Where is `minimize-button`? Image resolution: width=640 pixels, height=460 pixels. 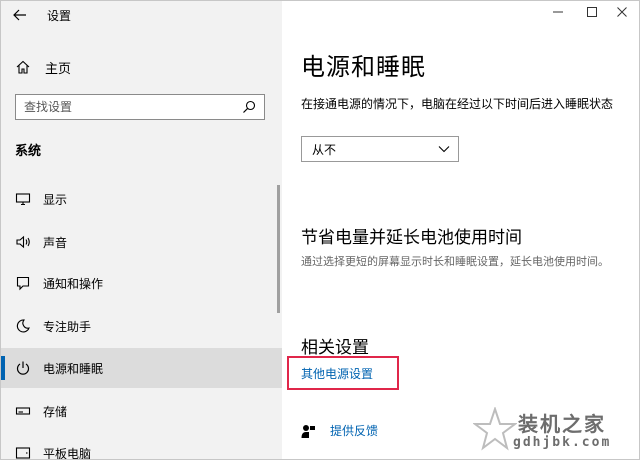
minimize-button is located at coordinates (558, 13).